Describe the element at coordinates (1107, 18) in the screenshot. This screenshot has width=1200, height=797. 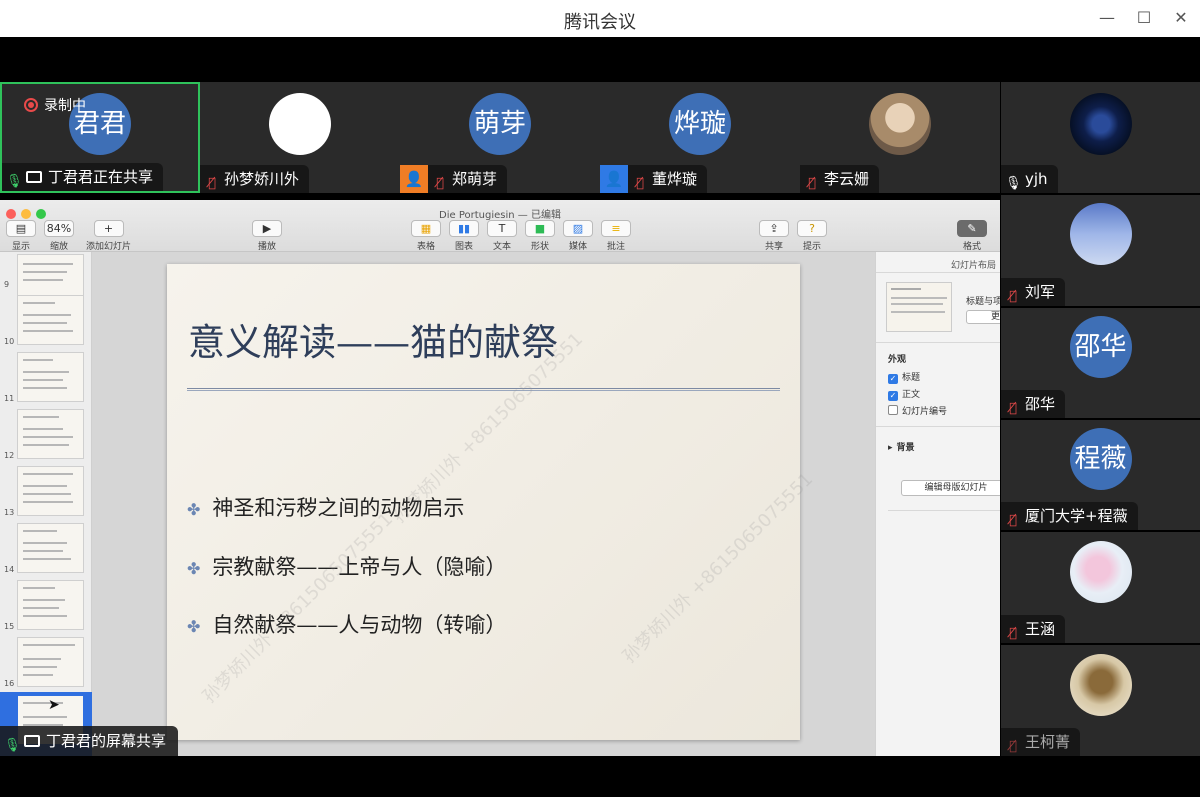
I see `minimize-button: —` at that location.